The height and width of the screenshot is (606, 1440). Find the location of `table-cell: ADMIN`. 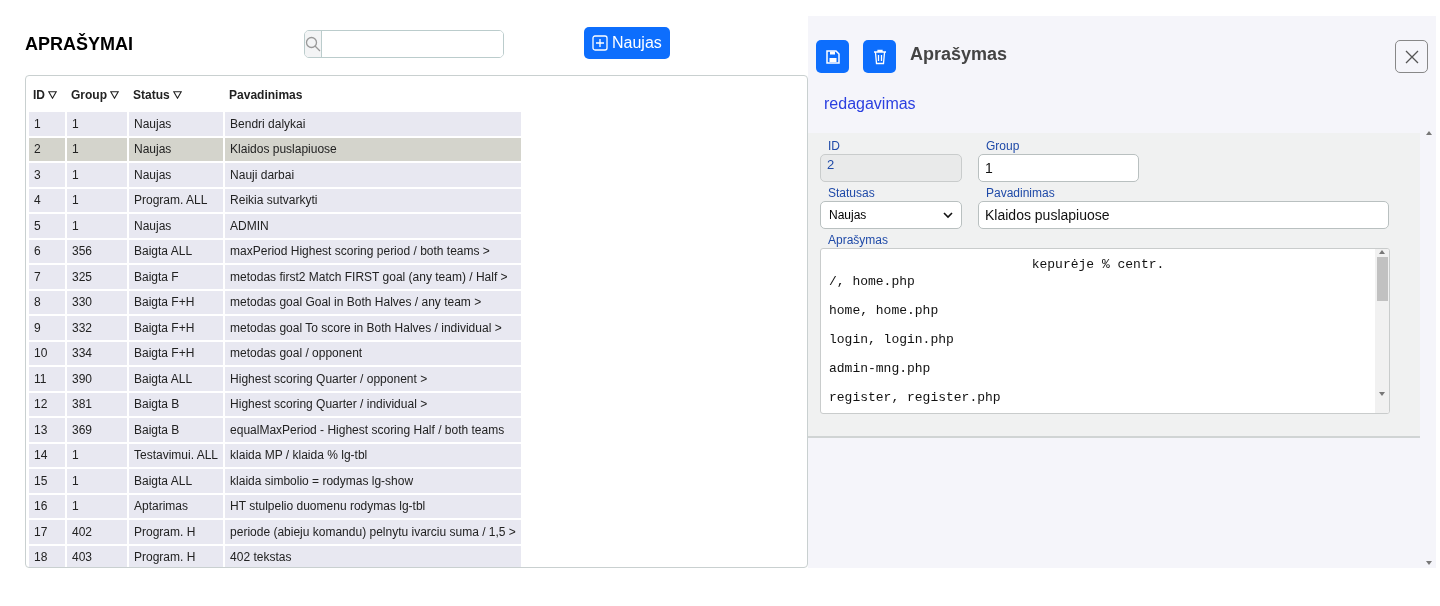

table-cell: ADMIN is located at coordinates (373, 226).